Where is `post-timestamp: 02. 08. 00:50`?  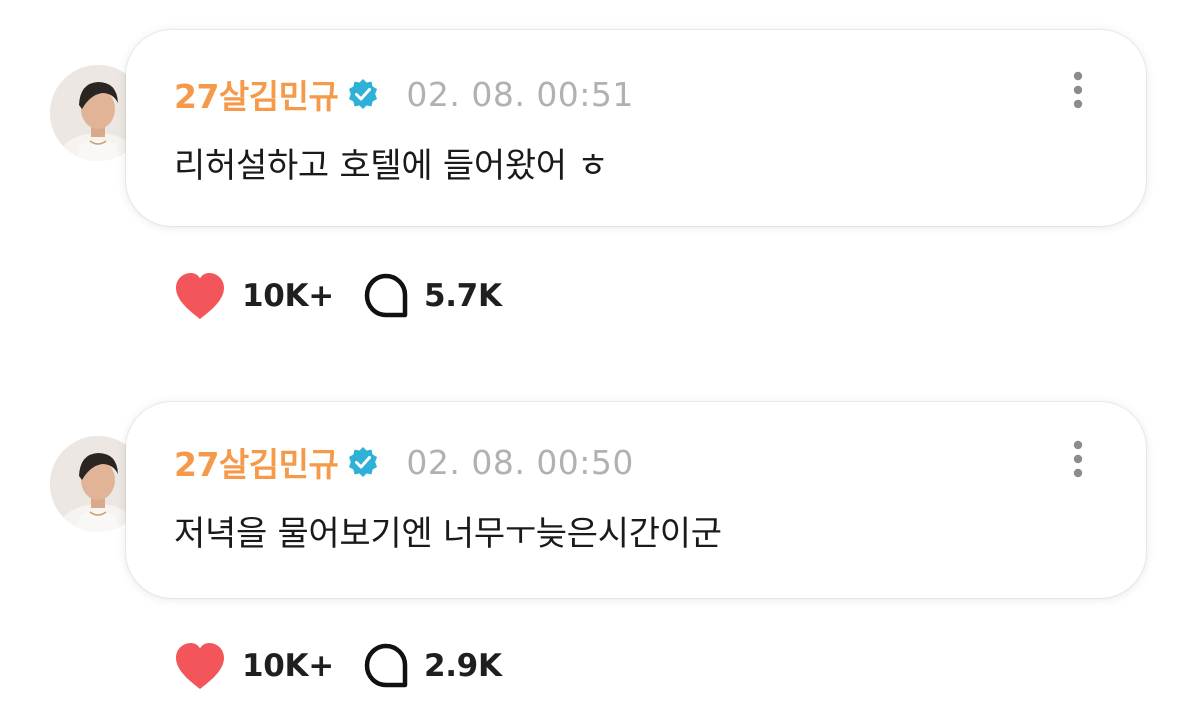 post-timestamp: 02. 08. 00:50 is located at coordinates (520, 462).